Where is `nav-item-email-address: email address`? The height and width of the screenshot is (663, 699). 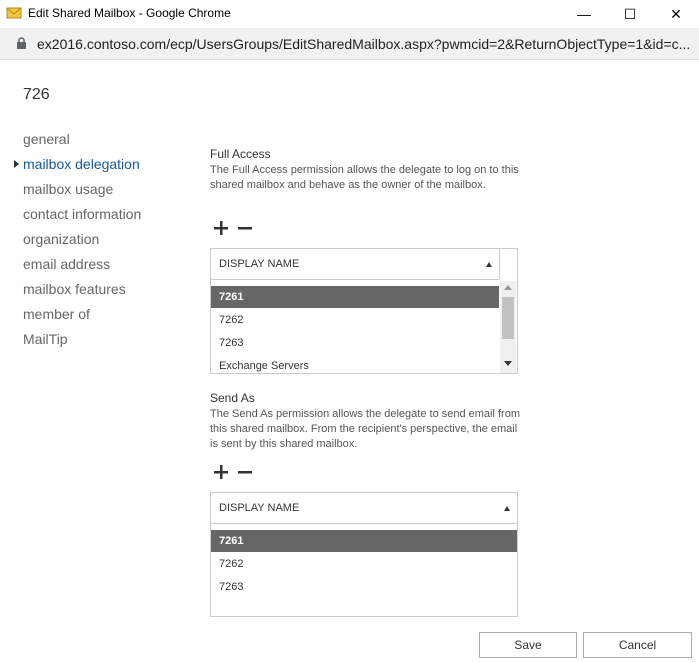
nav-item-email-address: email address is located at coordinates (66, 264).